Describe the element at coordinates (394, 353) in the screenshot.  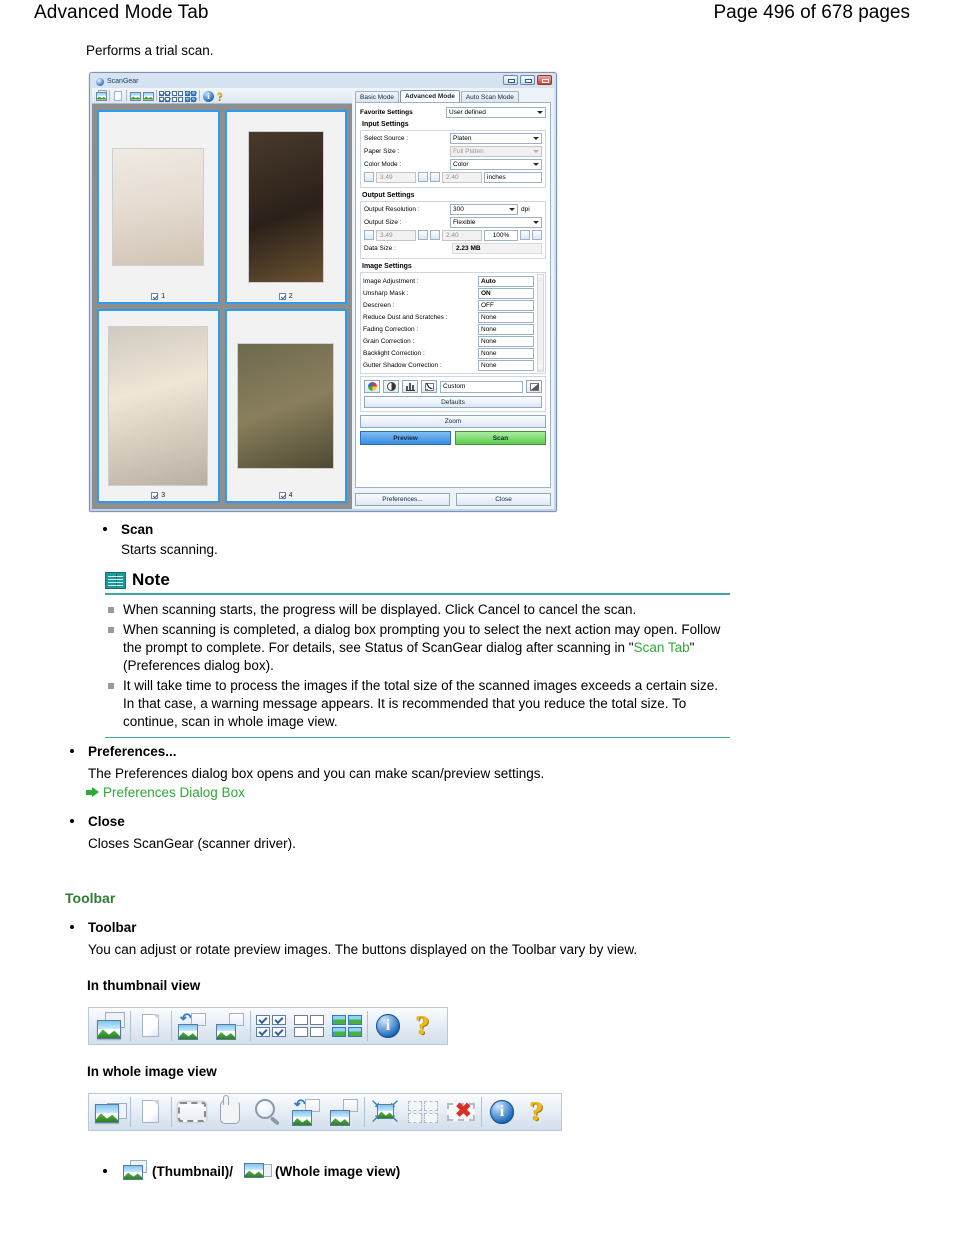
I see `backlight-correction-label: Backlight Correction :` at that location.